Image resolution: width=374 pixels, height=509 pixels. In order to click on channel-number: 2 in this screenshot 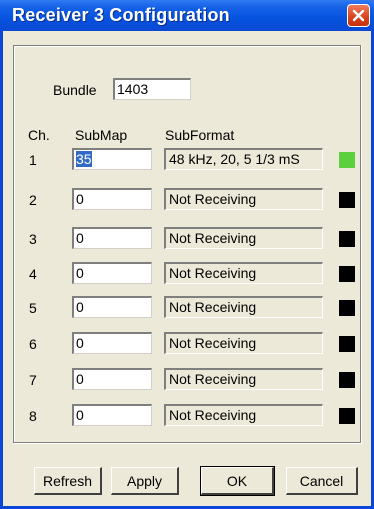, I will do `click(33, 200)`.